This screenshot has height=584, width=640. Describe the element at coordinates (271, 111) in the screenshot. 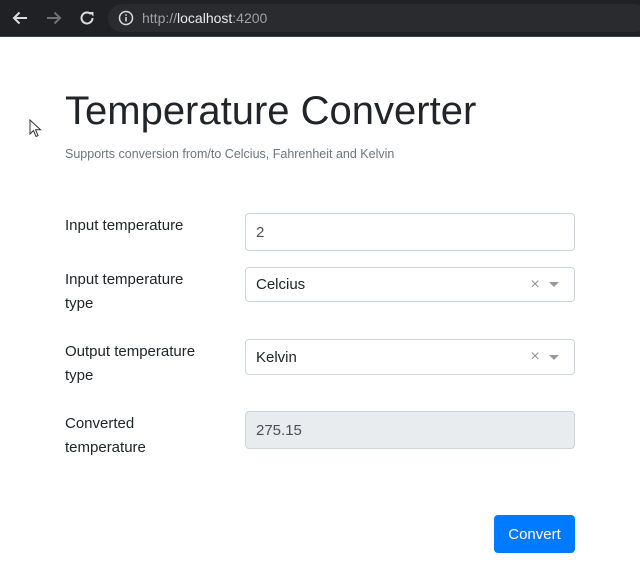

I see `page-title: Temperature Converter` at that location.